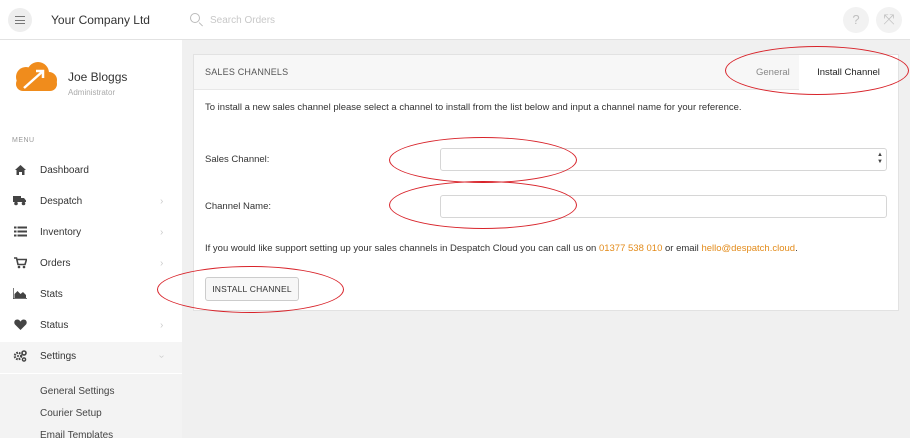  What do you see at coordinates (880, 158) in the screenshot?
I see `select-arrows-icon: ▲ ▼` at bounding box center [880, 158].